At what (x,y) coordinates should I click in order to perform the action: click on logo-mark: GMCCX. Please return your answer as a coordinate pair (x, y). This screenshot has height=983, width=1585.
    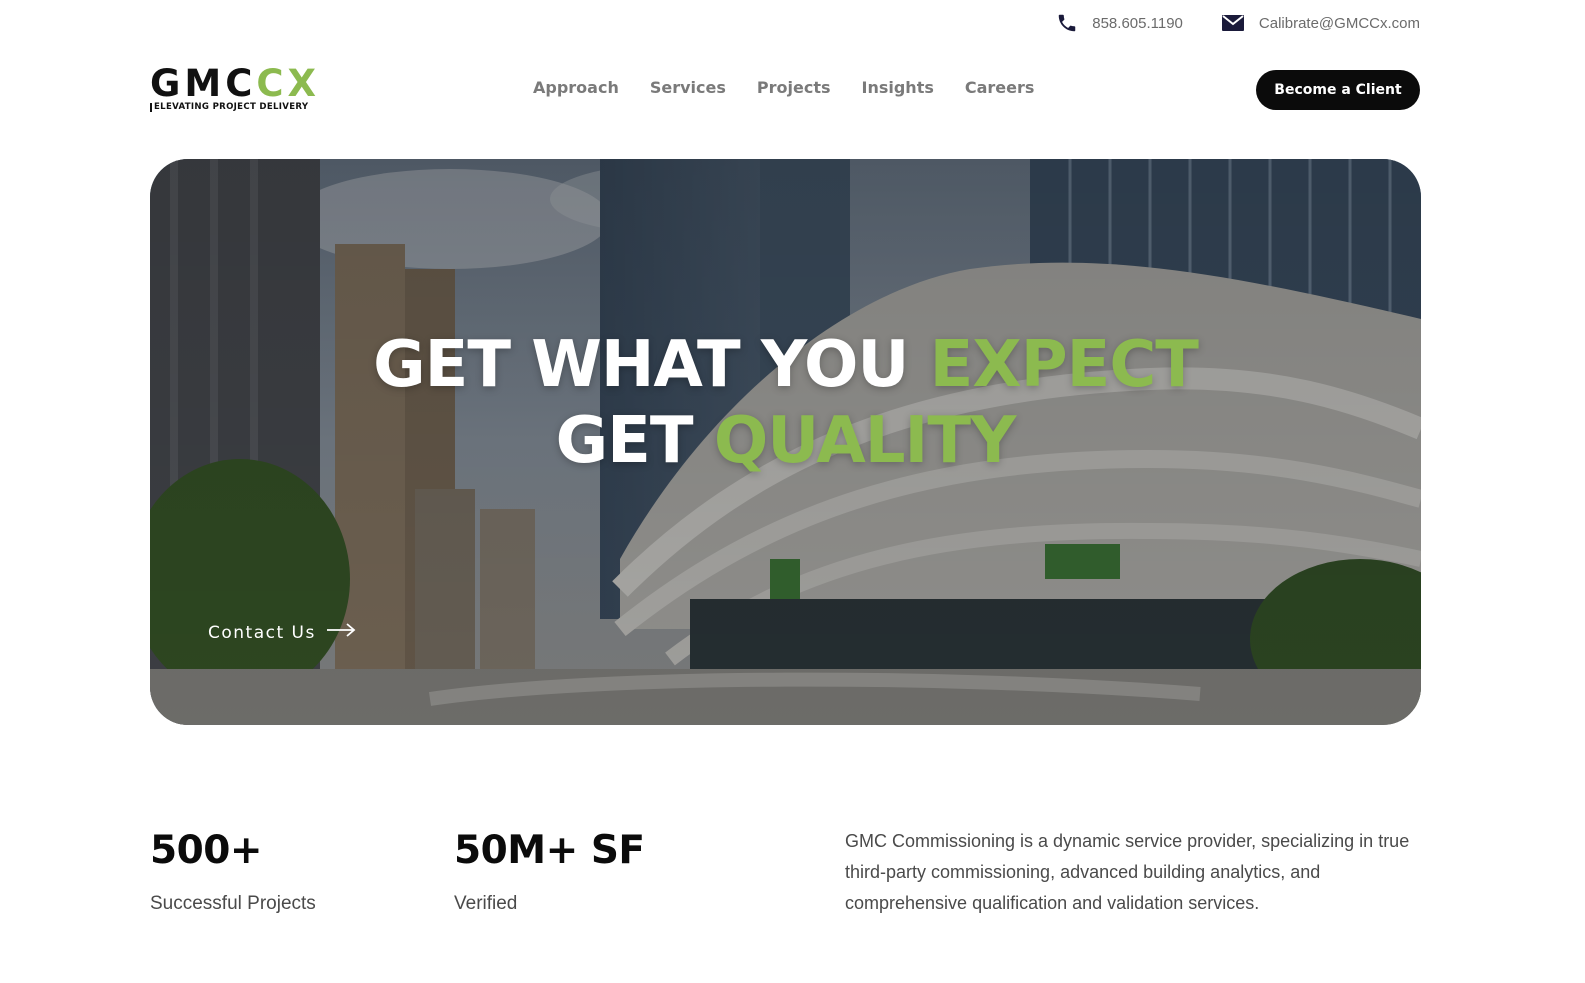
    Looking at the image, I should click on (240, 83).